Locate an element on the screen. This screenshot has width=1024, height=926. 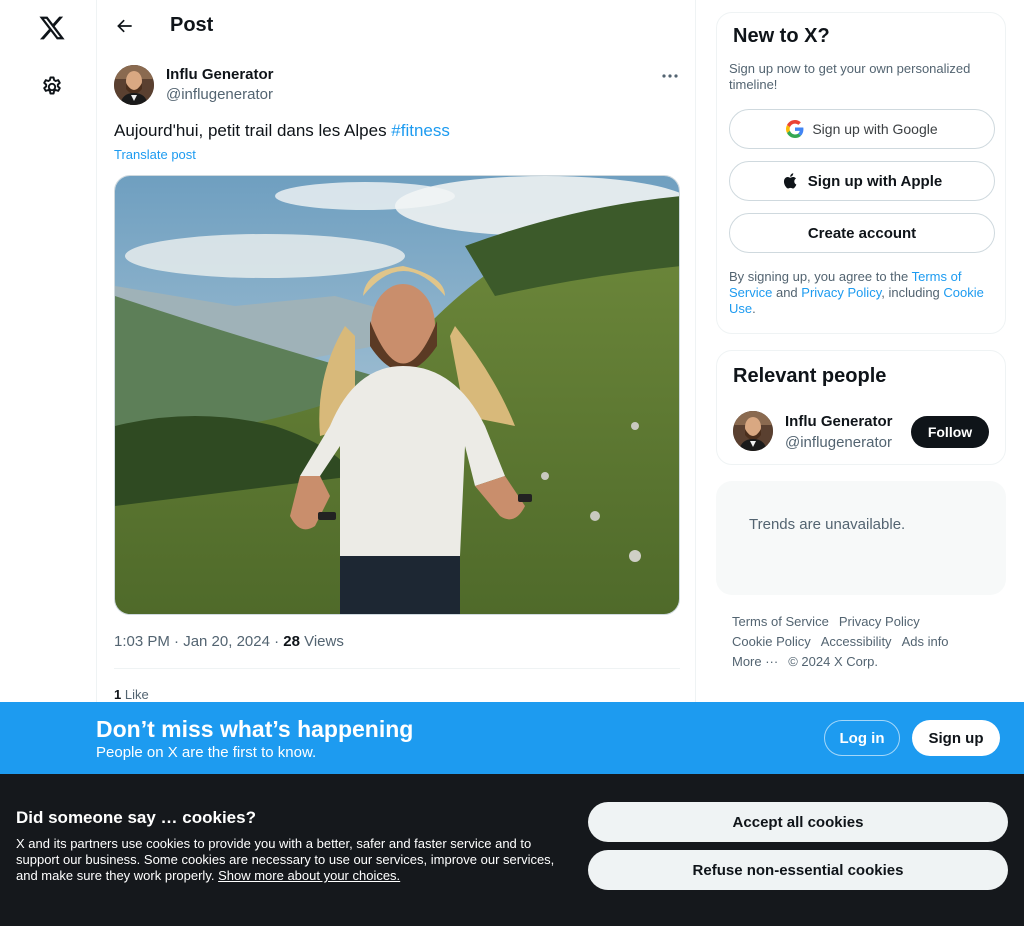
x-logo-icon is located at coordinates (52, 28).